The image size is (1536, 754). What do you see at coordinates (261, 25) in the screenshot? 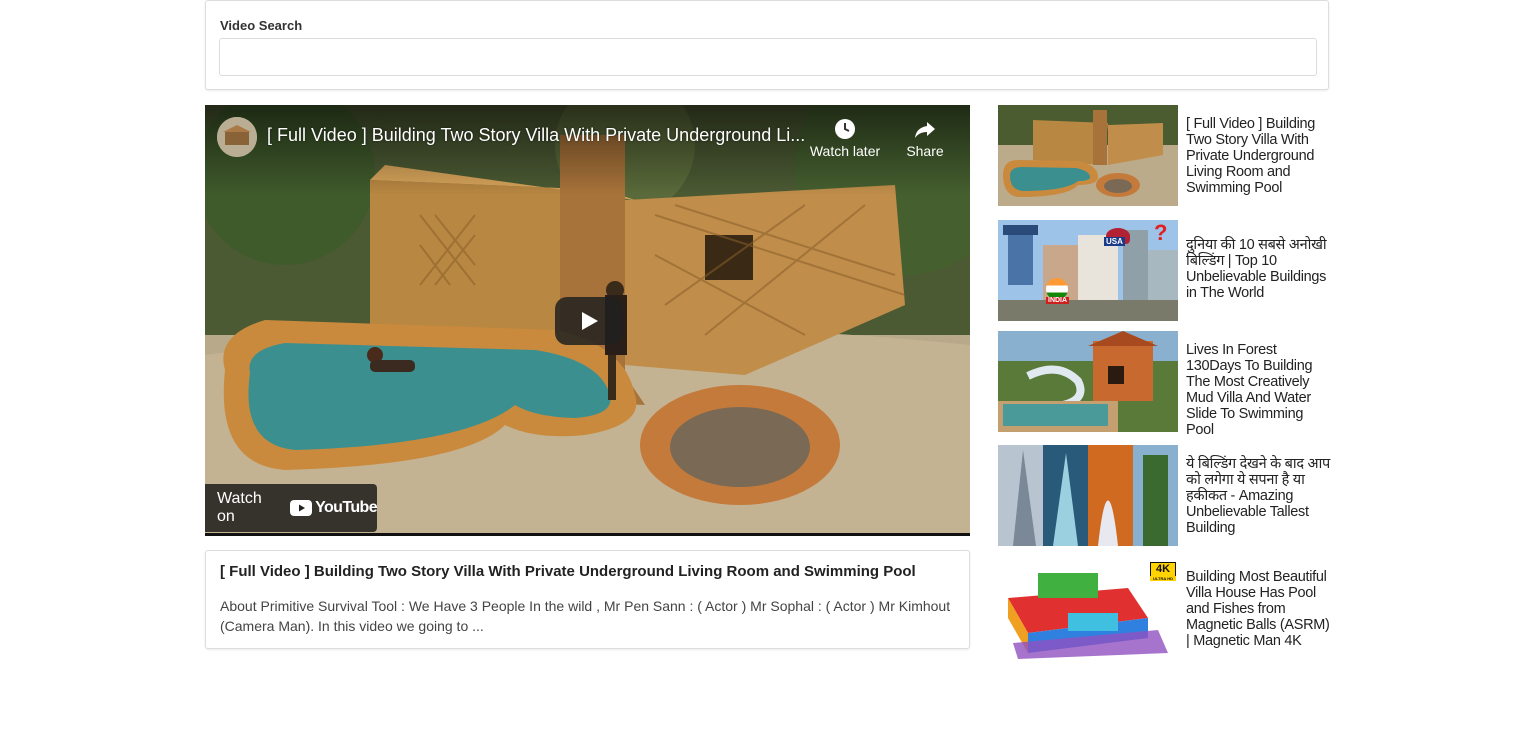
I see `search-label: Video Search` at bounding box center [261, 25].